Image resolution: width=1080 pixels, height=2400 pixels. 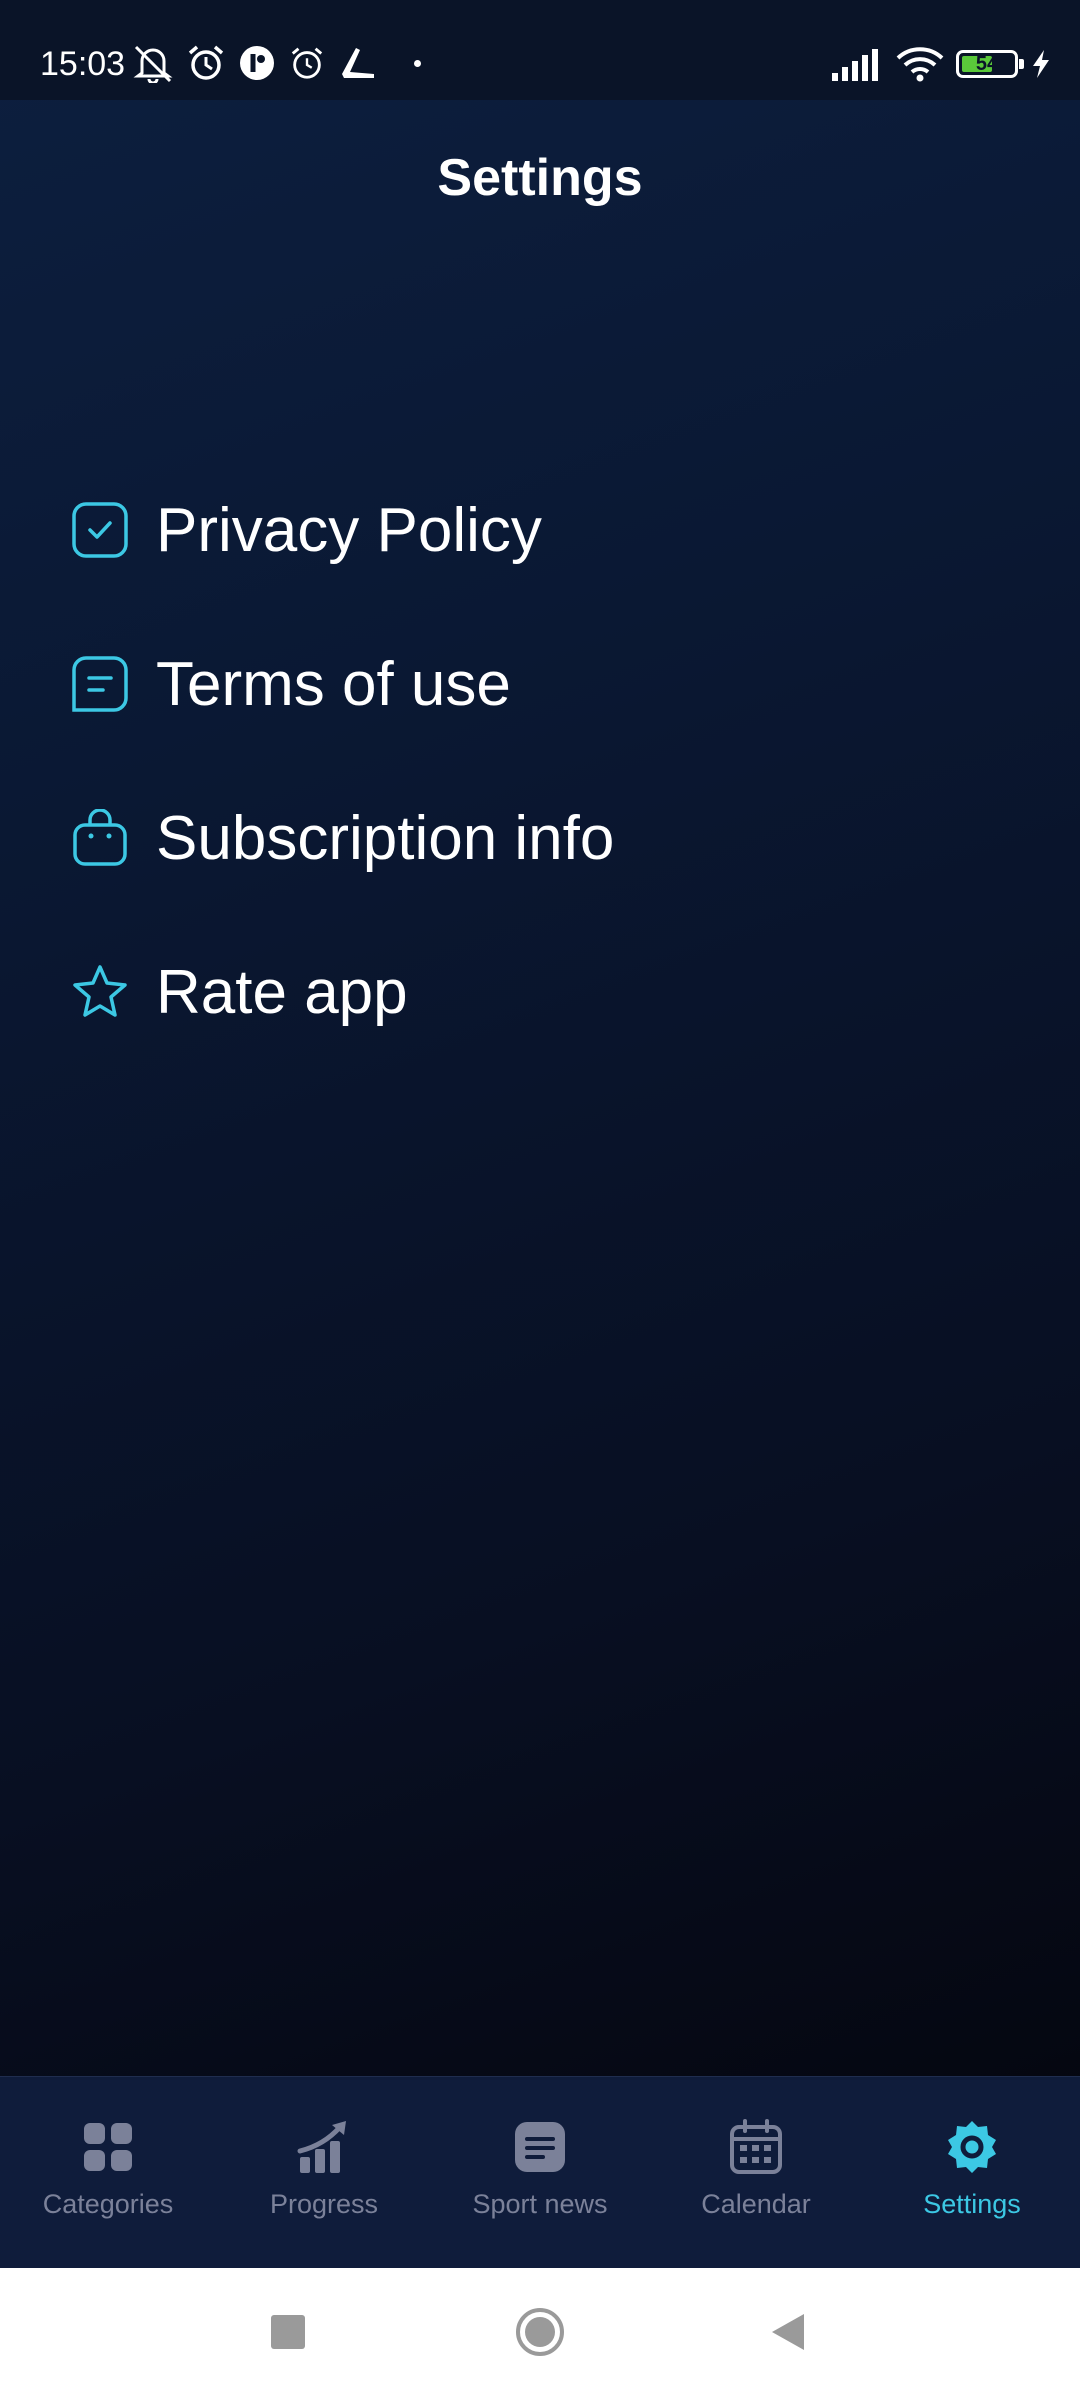 I want to click on menu-item-label: Rate app, so click(x=282, y=992).